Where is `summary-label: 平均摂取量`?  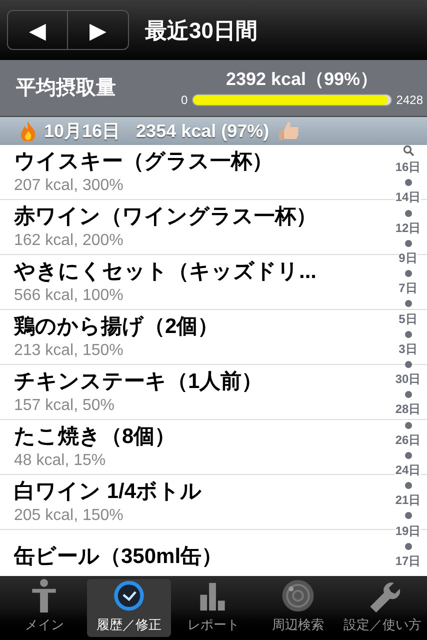
summary-label: 平均摂取量 is located at coordinates (66, 88).